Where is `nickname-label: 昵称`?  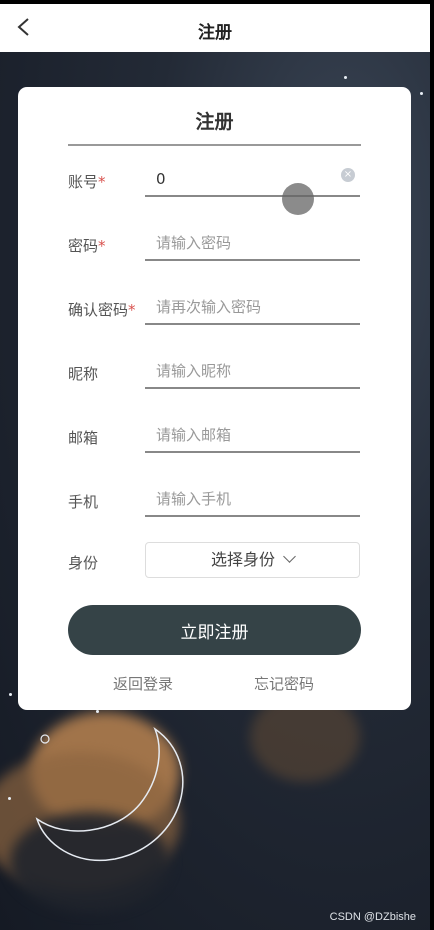
nickname-label: 昵称 is located at coordinates (83, 374).